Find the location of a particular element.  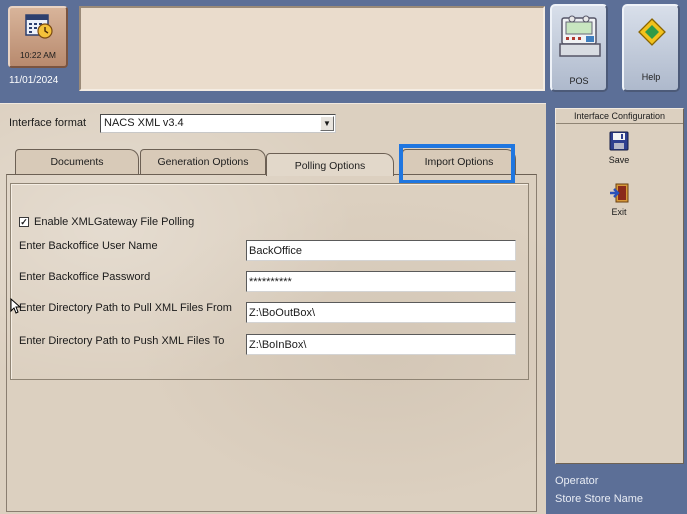

store-name-label: Store Store Name is located at coordinates (599, 499).